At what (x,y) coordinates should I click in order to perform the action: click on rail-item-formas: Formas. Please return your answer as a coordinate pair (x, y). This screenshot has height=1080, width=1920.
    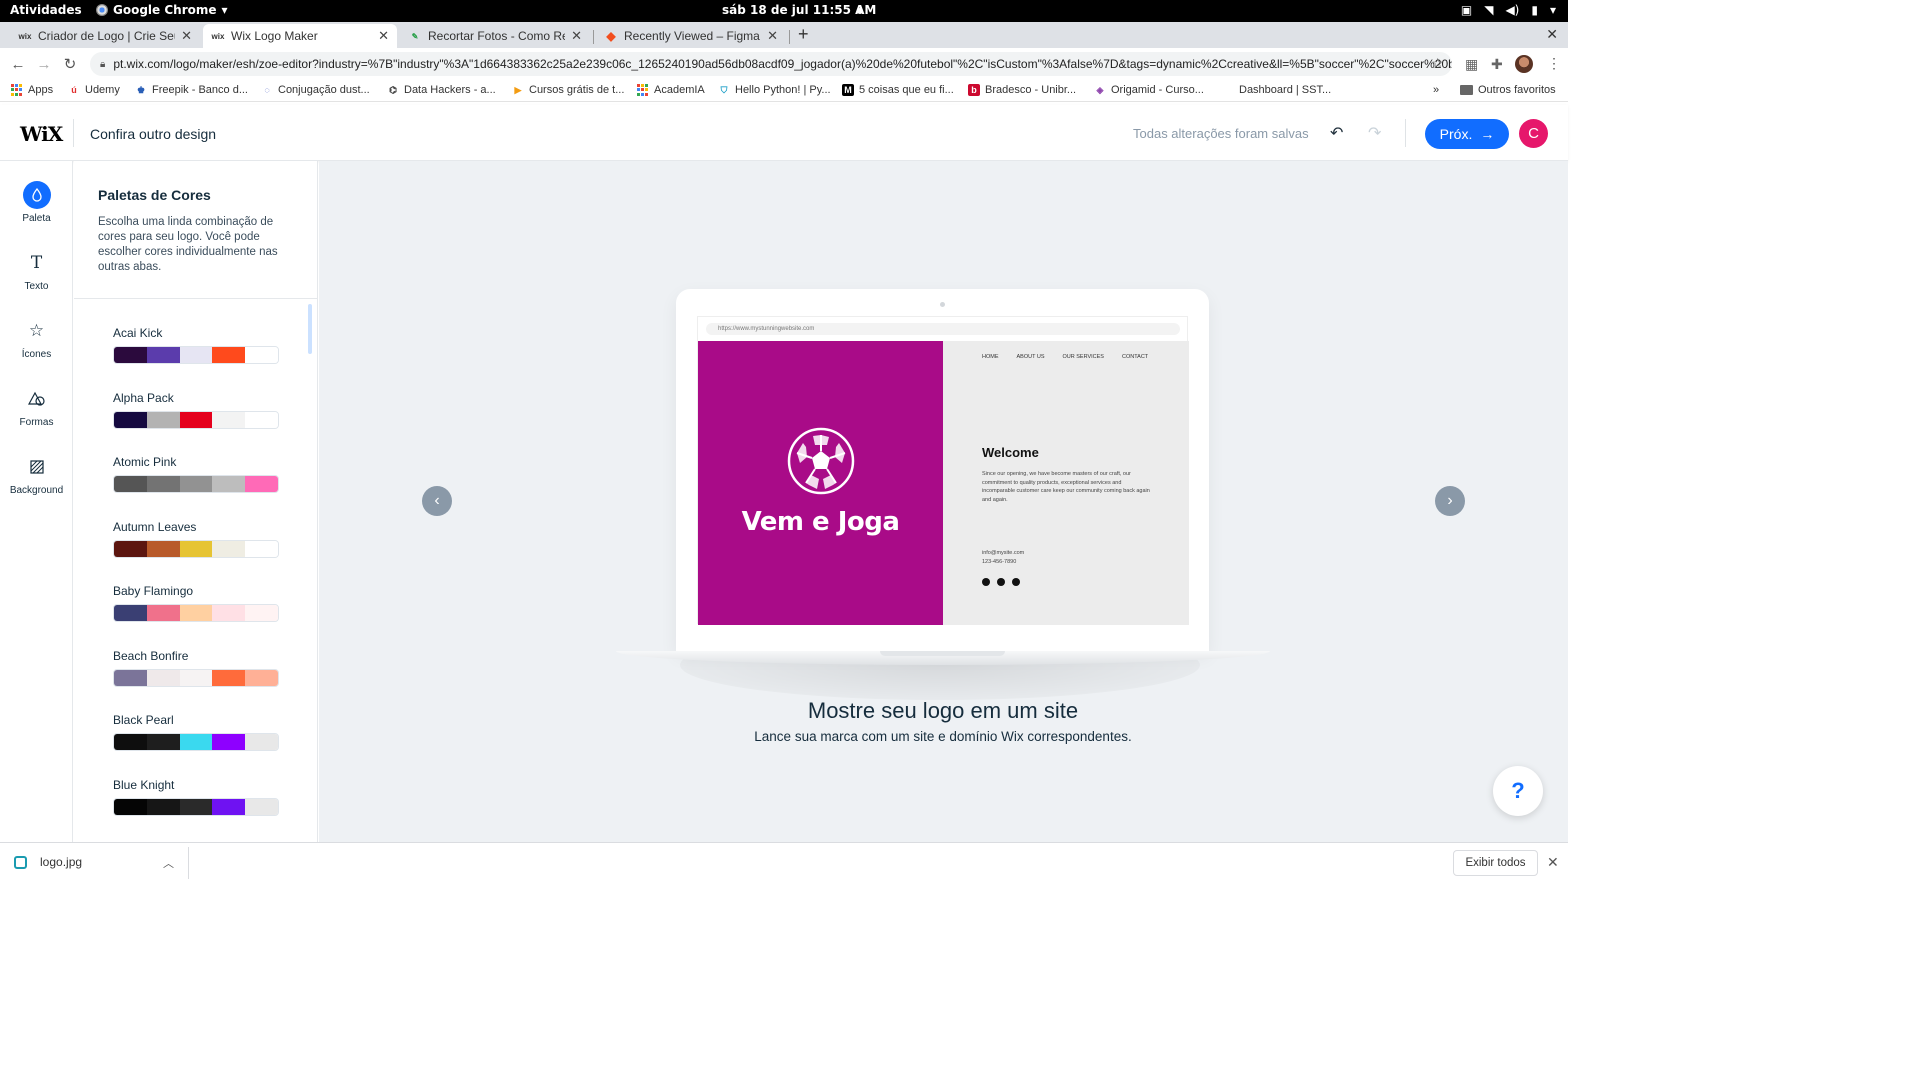
    Looking at the image, I should click on (36, 406).